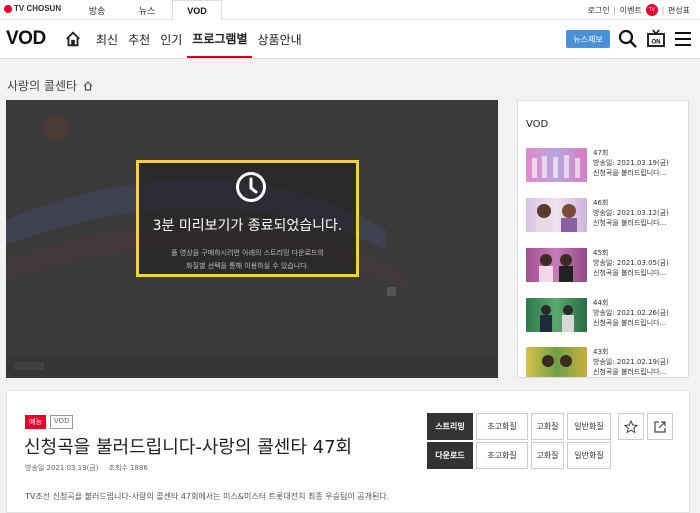 This screenshot has height=513, width=700. I want to click on episode-badges: 예능 VOD, so click(49, 422).